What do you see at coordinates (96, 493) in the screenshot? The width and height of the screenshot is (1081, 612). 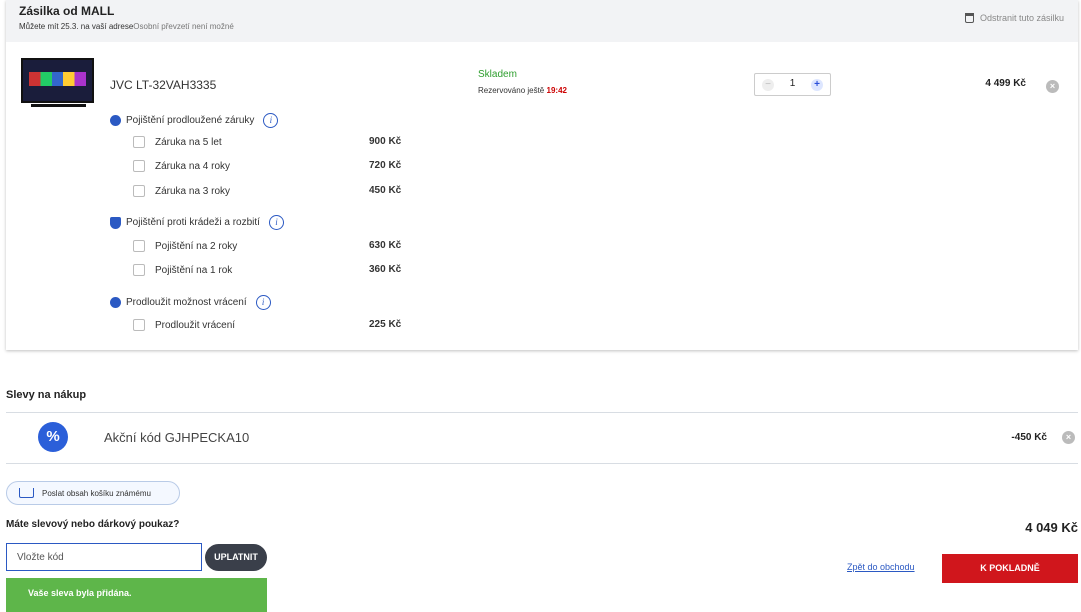 I see `share-cart-label: Poslat obsah košíku známému` at bounding box center [96, 493].